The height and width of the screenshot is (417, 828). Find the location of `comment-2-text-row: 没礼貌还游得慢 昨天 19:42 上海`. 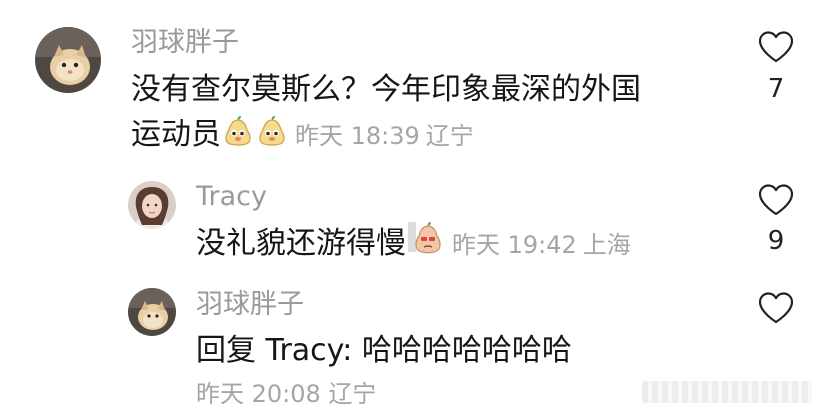

comment-2-text-row: 没礼貌还游得慢 昨天 19:42 上海 is located at coordinates (413, 244).